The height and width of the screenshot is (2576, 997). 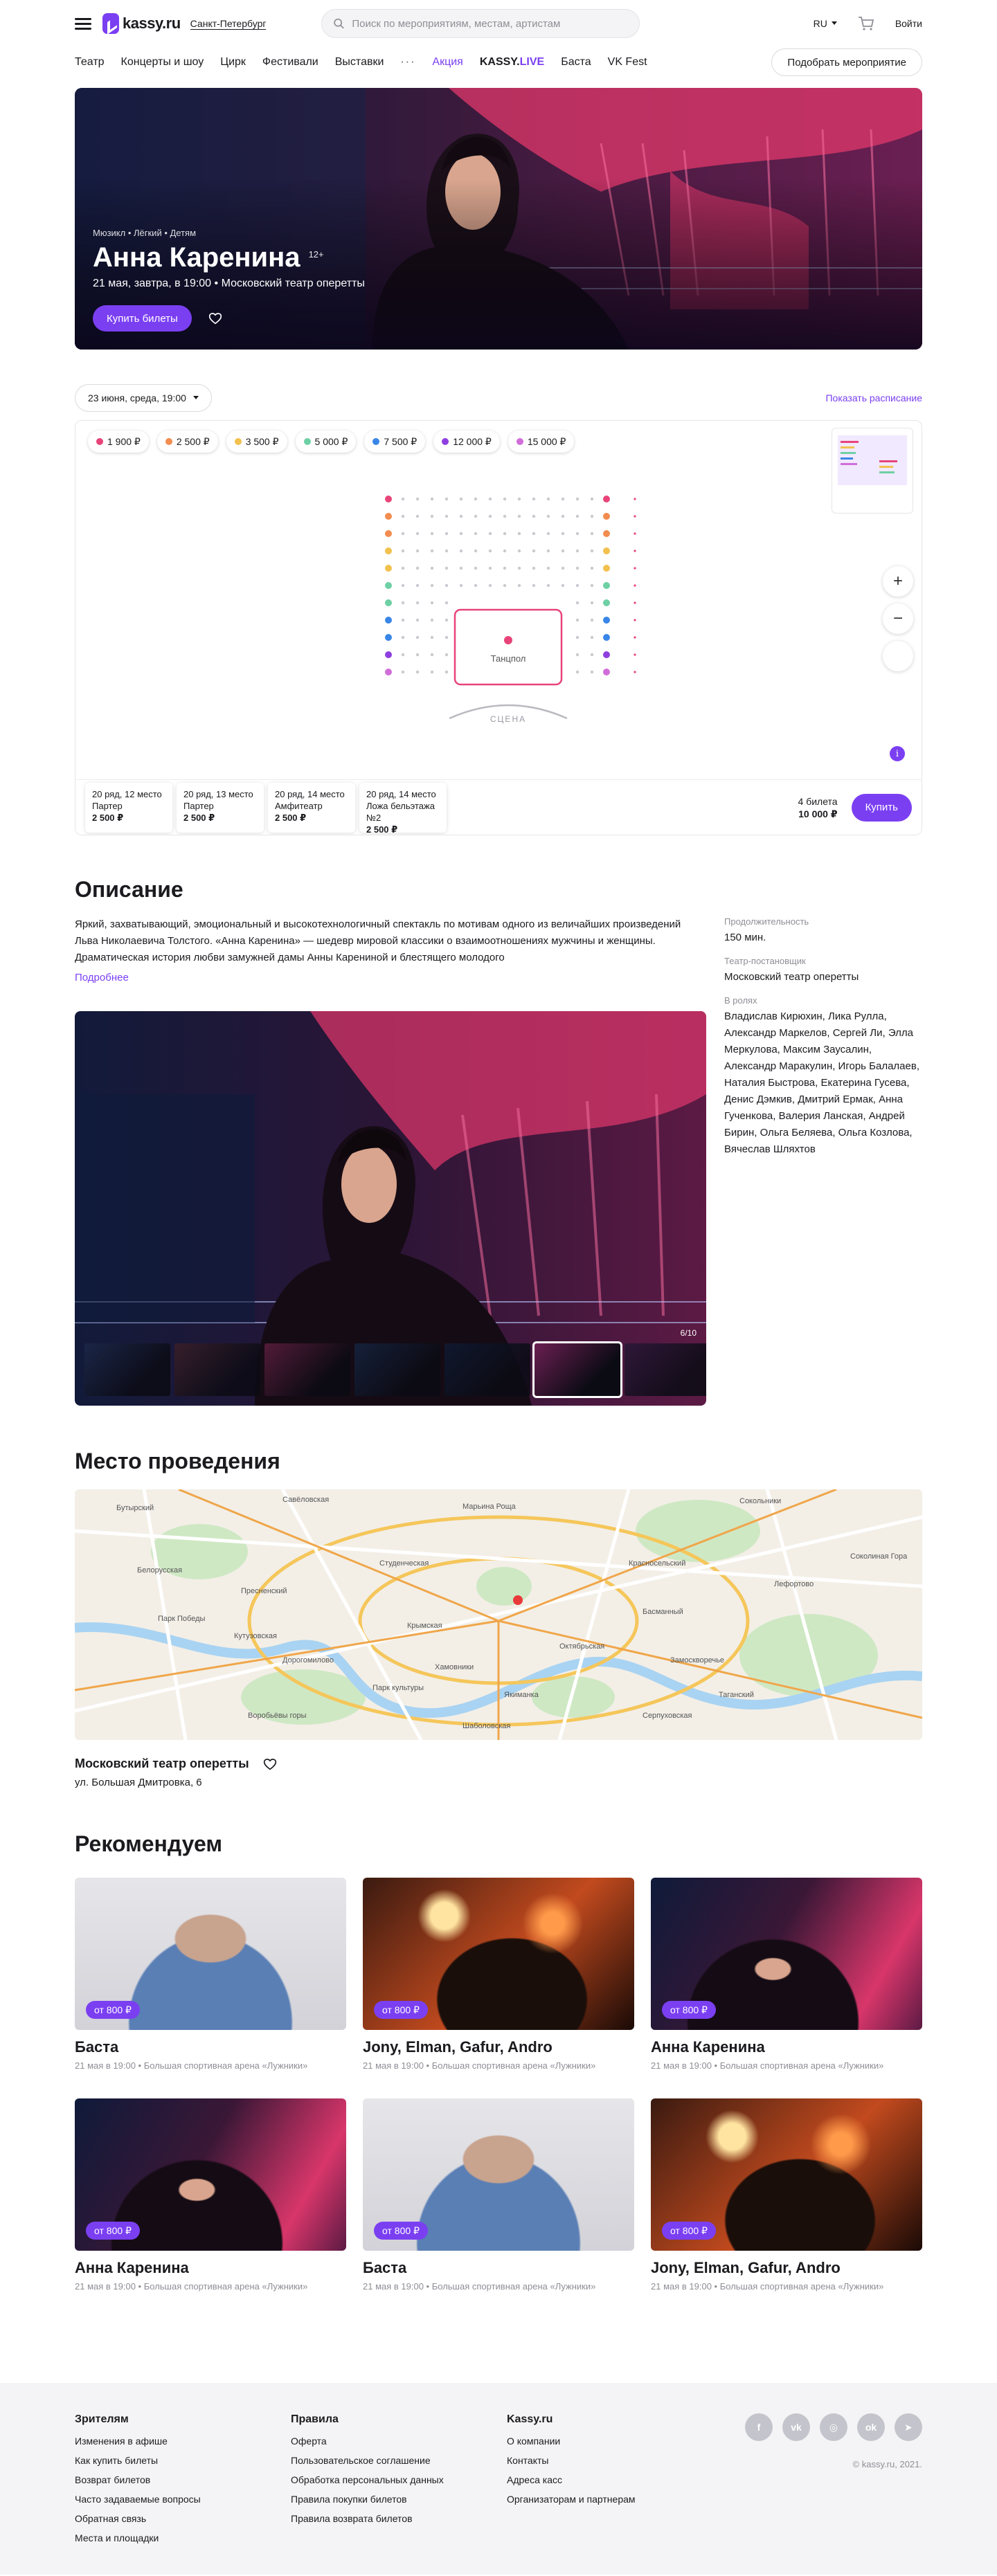 What do you see at coordinates (447, 62) in the screenshot?
I see `nav-item-promo: Акция` at bounding box center [447, 62].